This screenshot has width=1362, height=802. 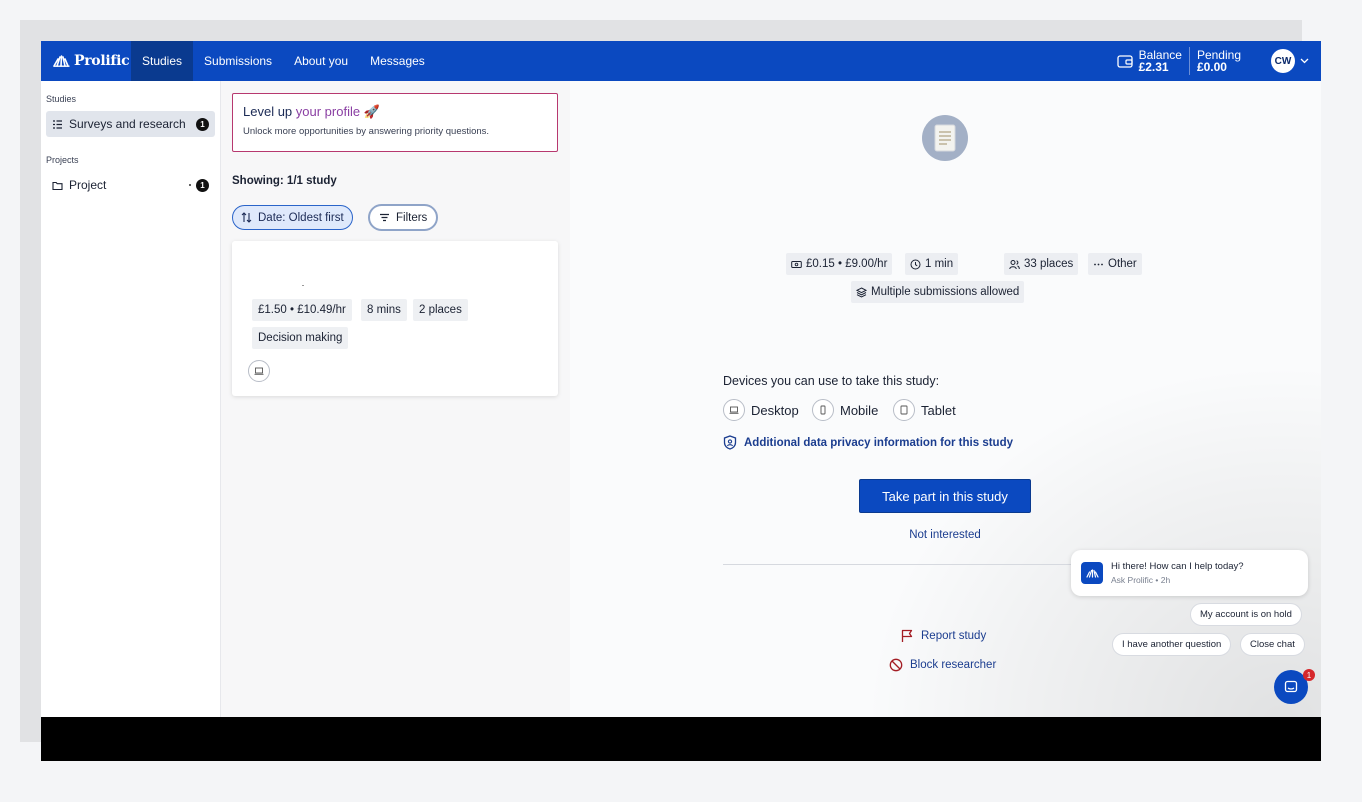 What do you see at coordinates (130, 185) in the screenshot?
I see `sidebar-item-project: Project 1` at bounding box center [130, 185].